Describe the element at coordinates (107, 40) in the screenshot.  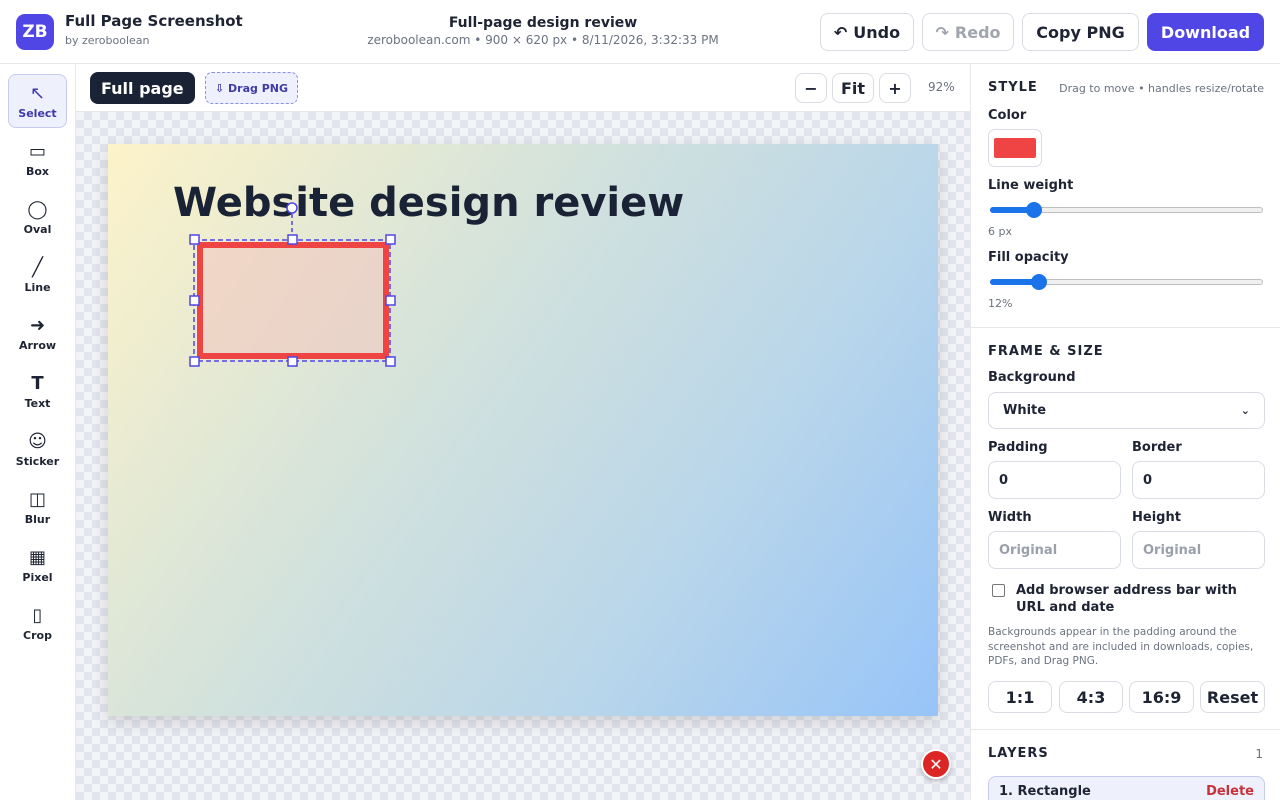
I see `app-subtitle: by zeroboolean` at that location.